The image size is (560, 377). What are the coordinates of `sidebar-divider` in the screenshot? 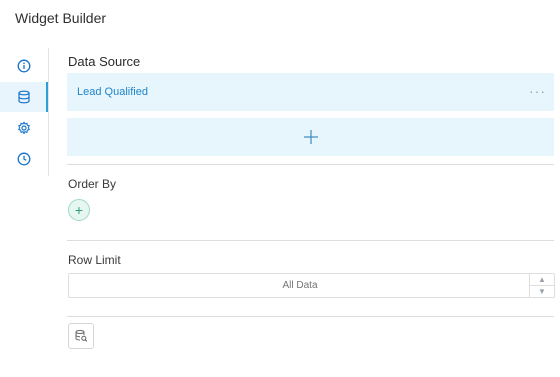 It's located at (48, 112).